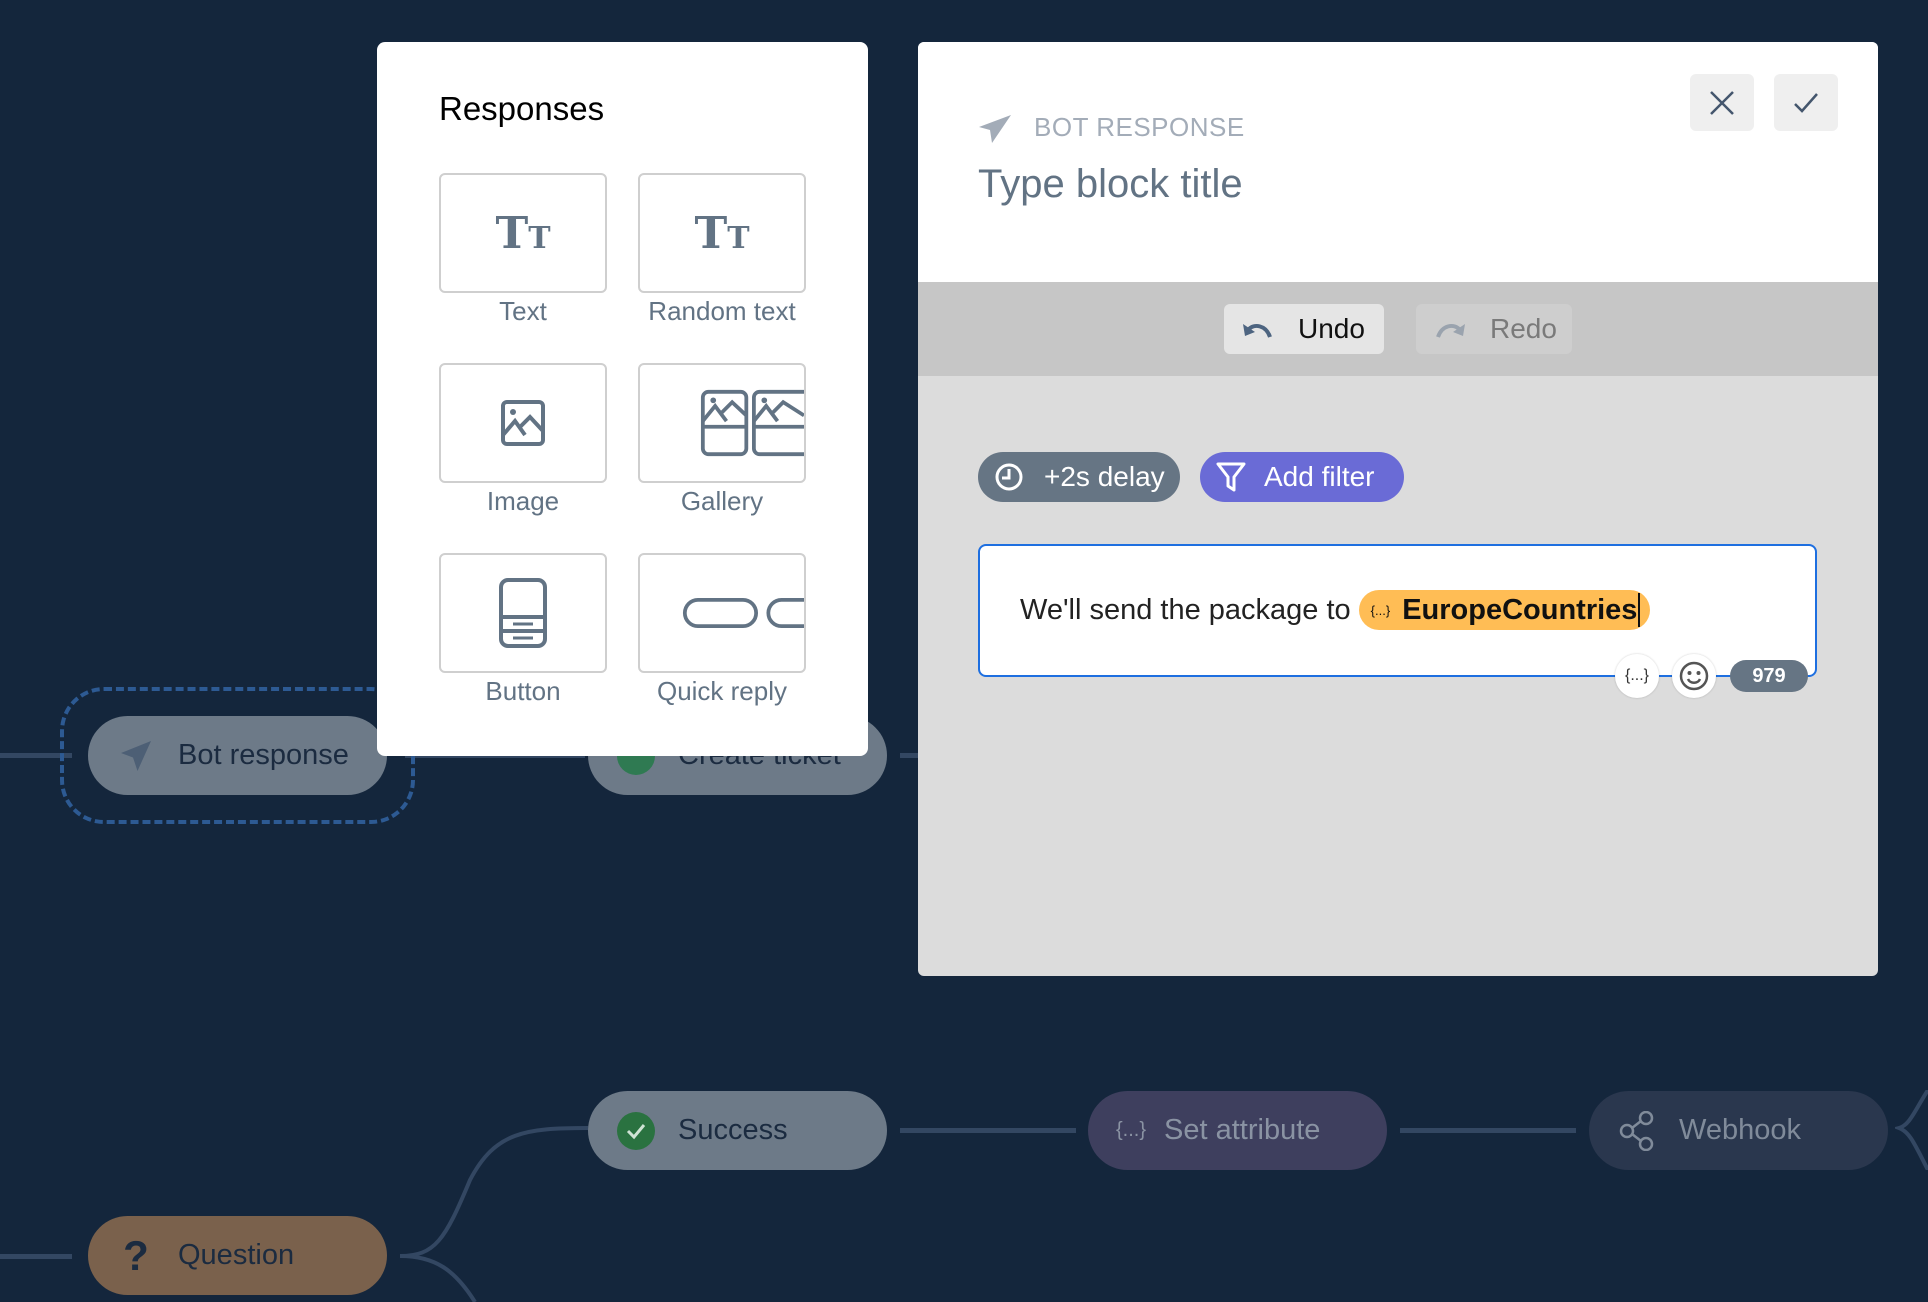 The width and height of the screenshot is (1928, 1302). I want to click on close-button, so click(1722, 102).